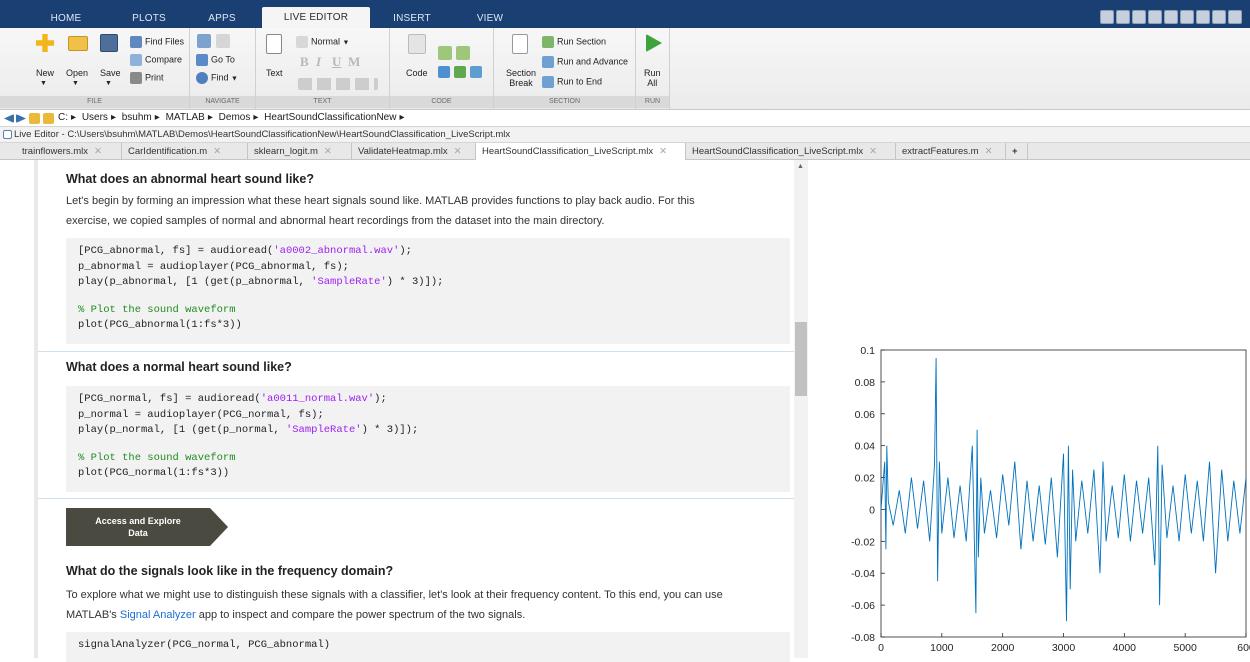  I want to click on monospace-button: M, so click(354, 62).